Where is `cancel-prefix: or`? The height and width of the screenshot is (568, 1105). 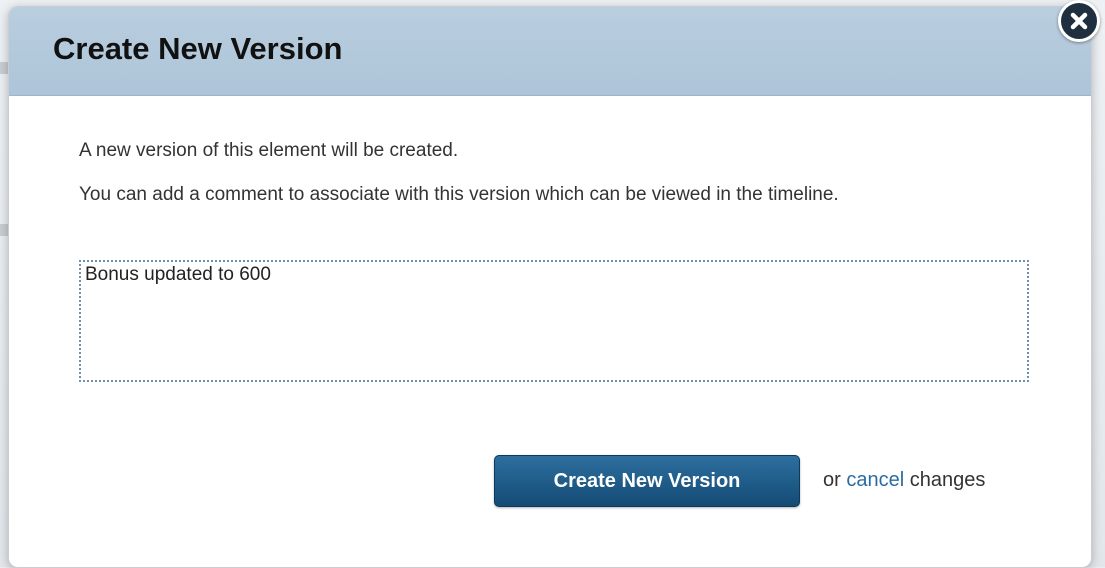
cancel-prefix: or is located at coordinates (835, 480).